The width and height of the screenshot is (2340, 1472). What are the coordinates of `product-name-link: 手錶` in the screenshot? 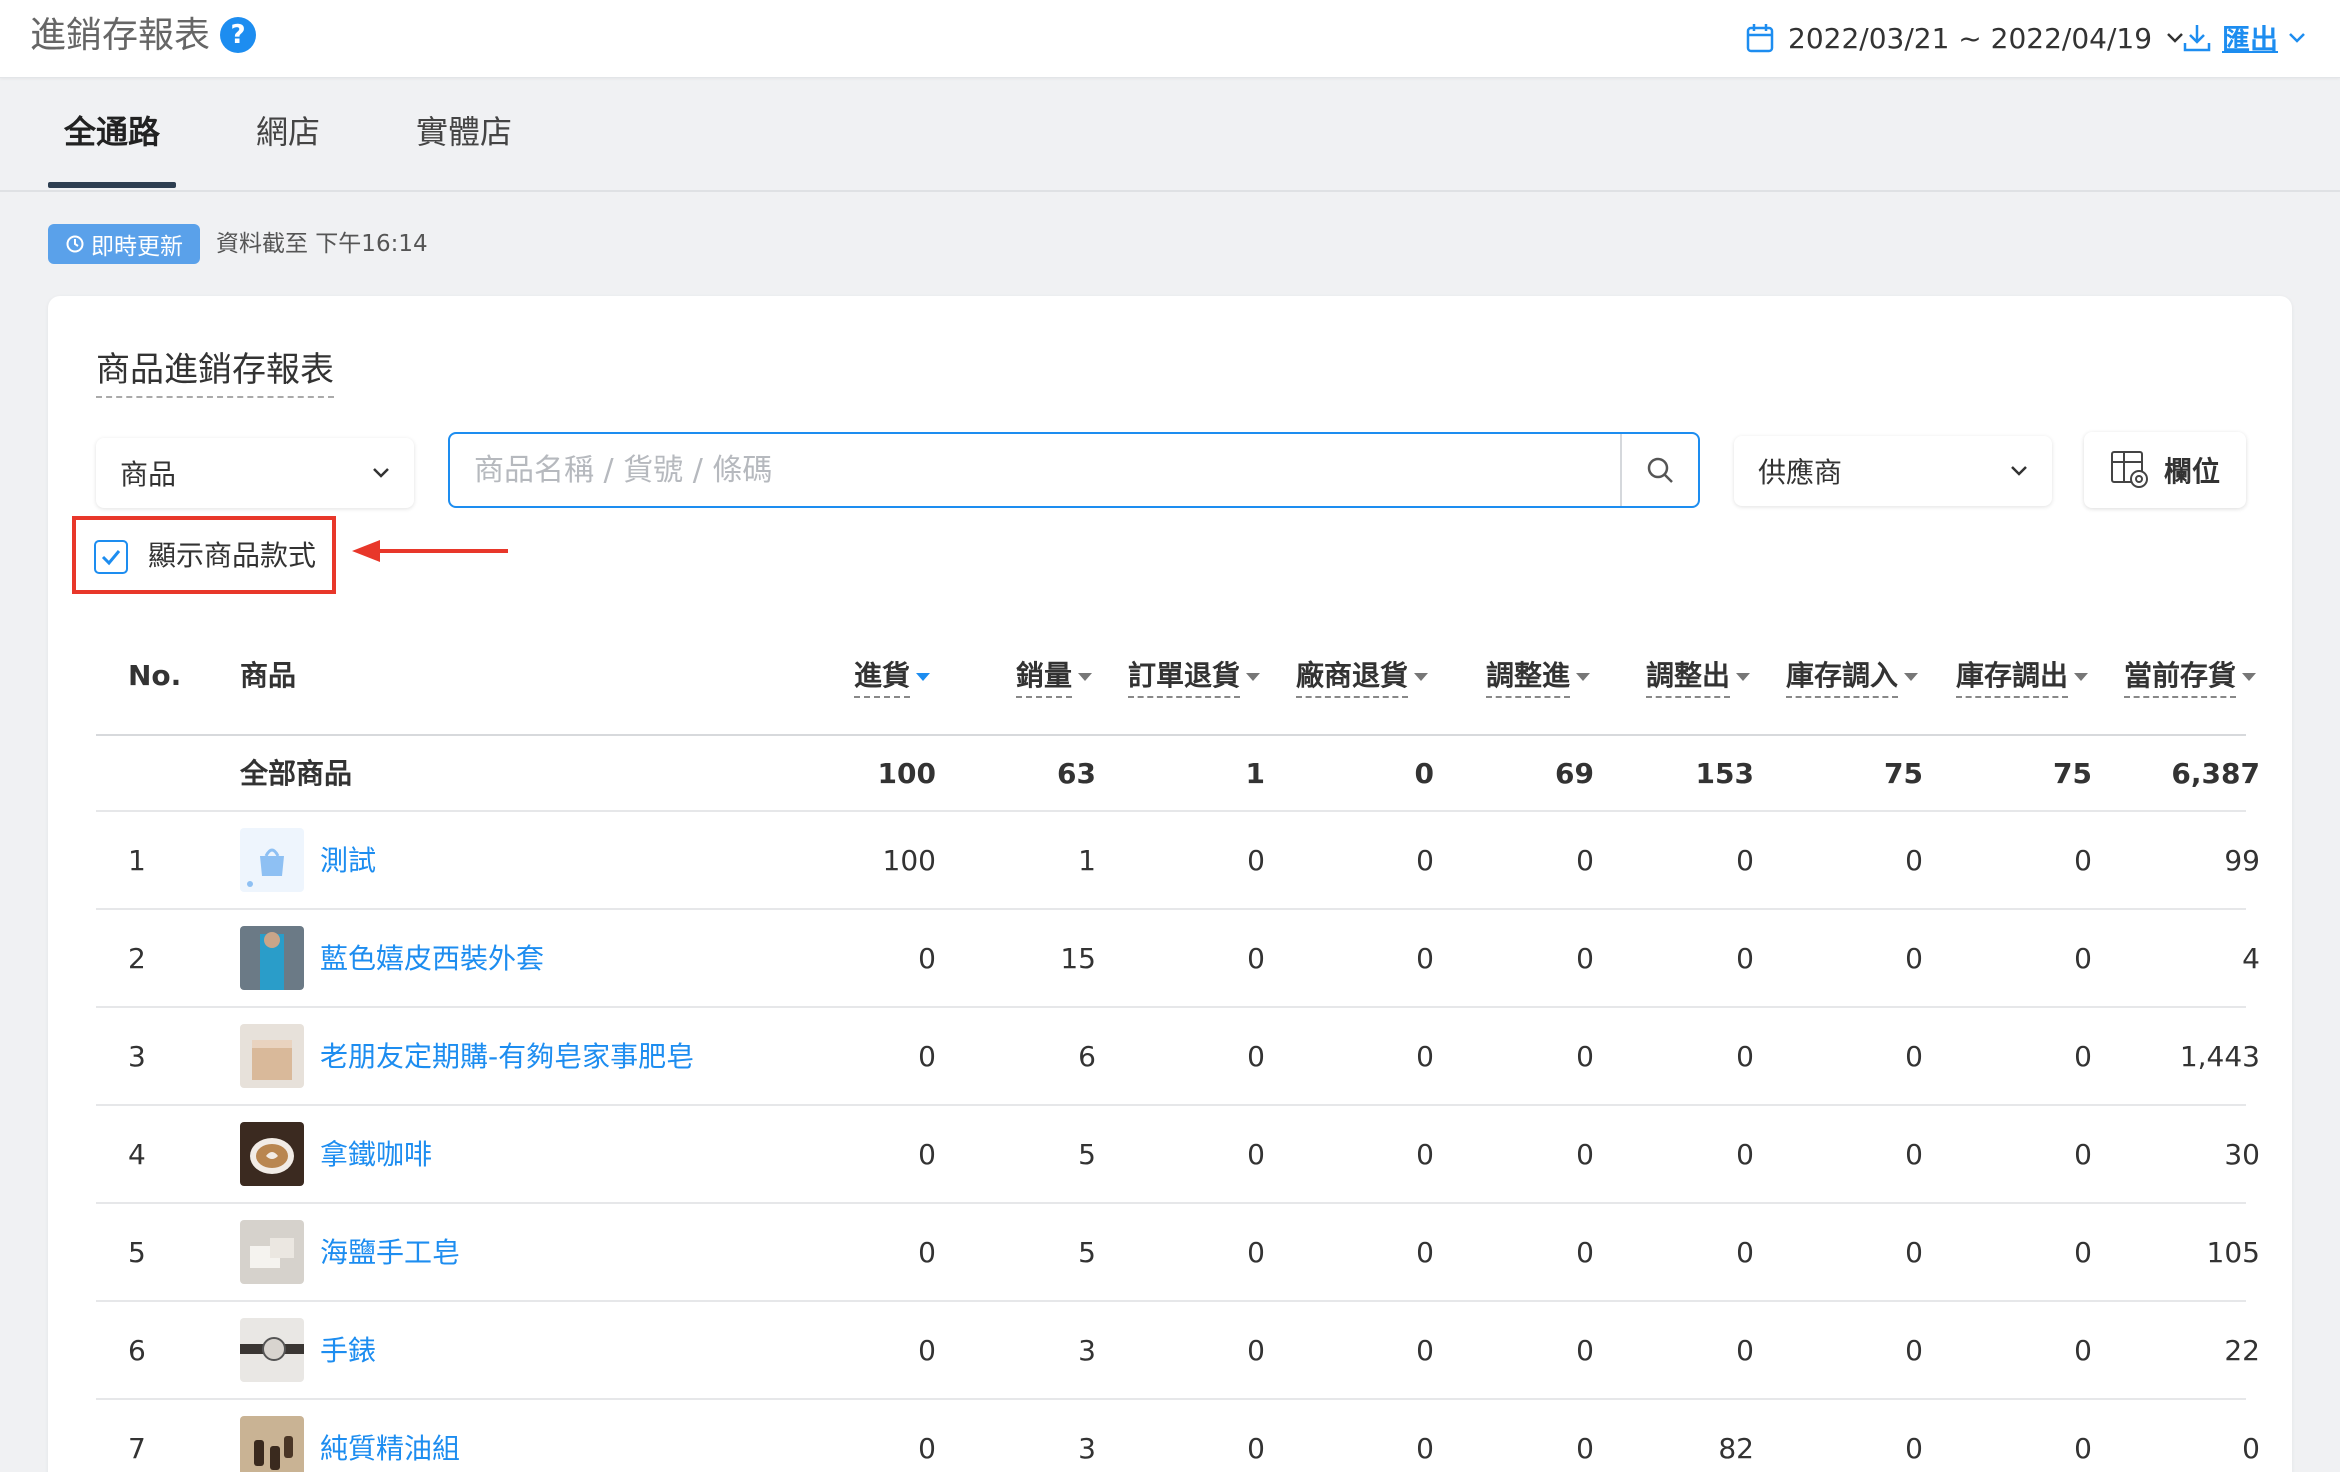 It's located at (348, 1351).